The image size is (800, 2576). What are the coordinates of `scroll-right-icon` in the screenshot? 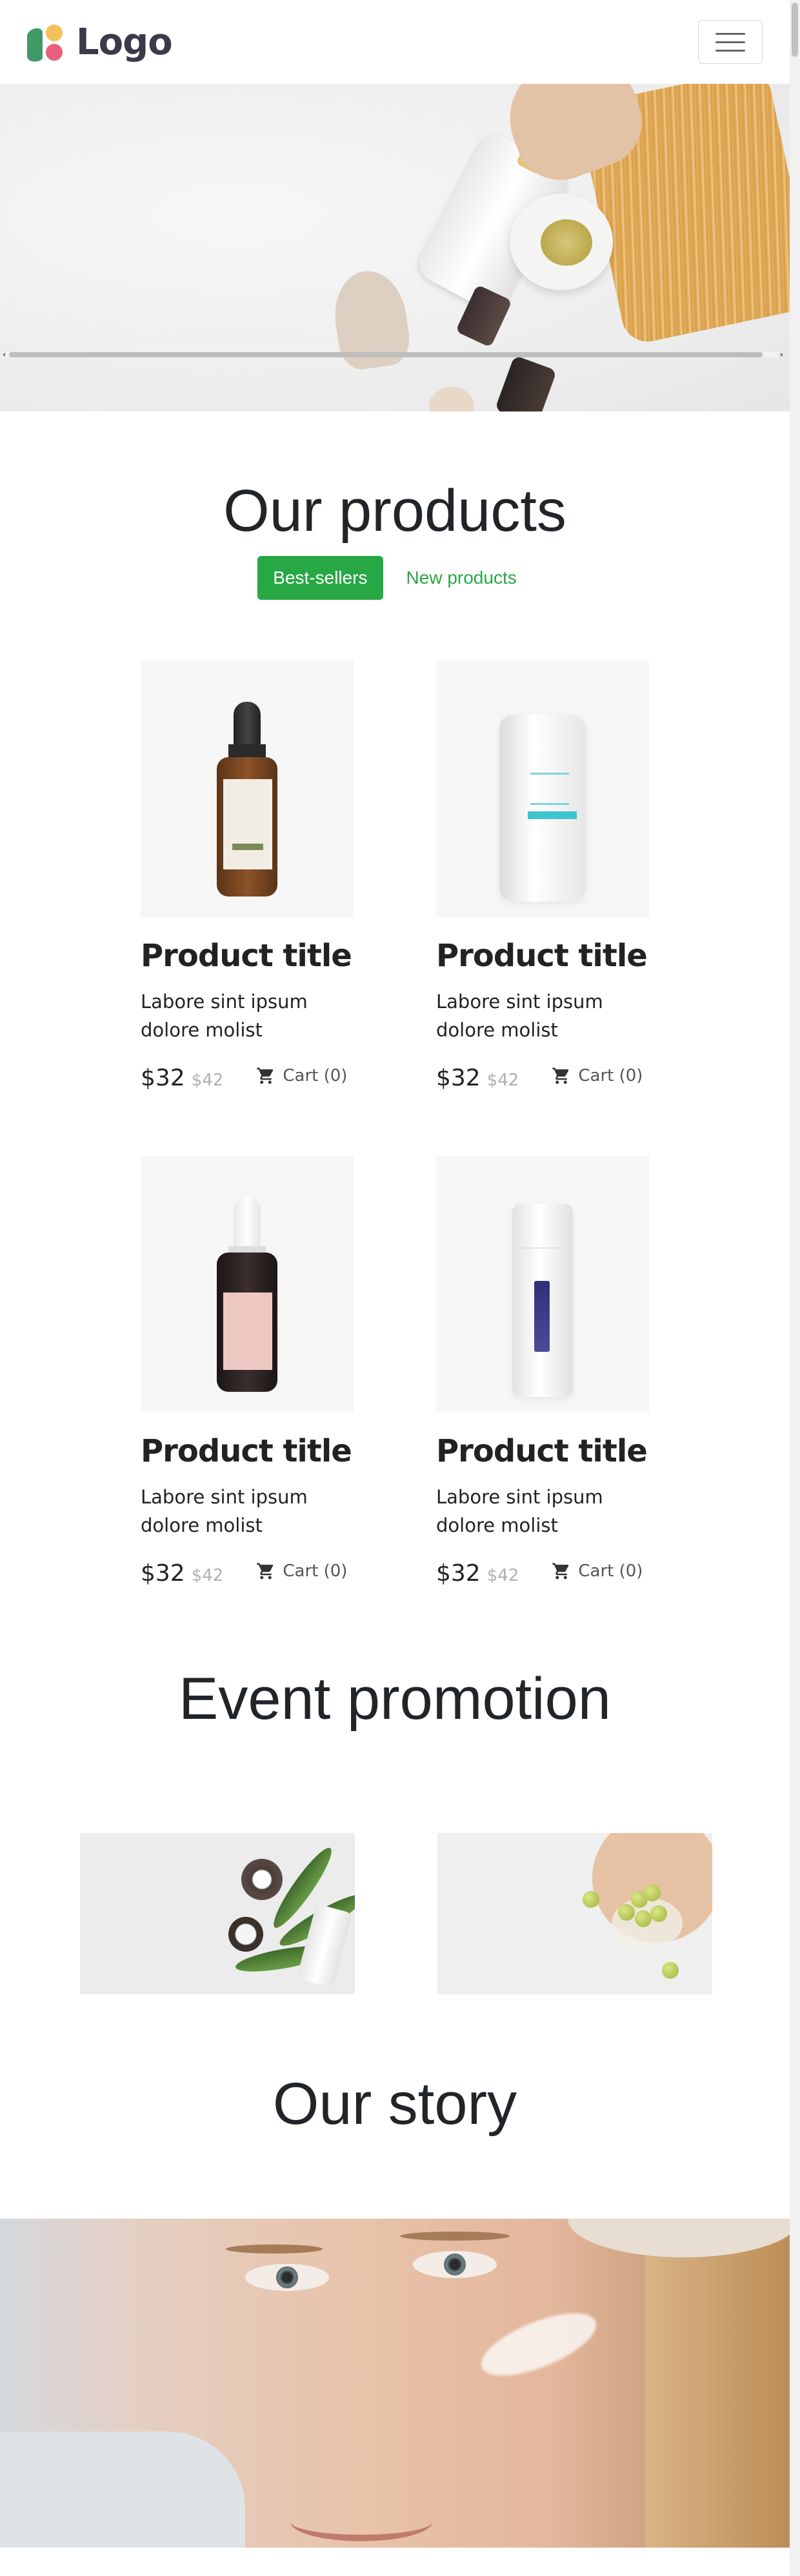 It's located at (782, 355).